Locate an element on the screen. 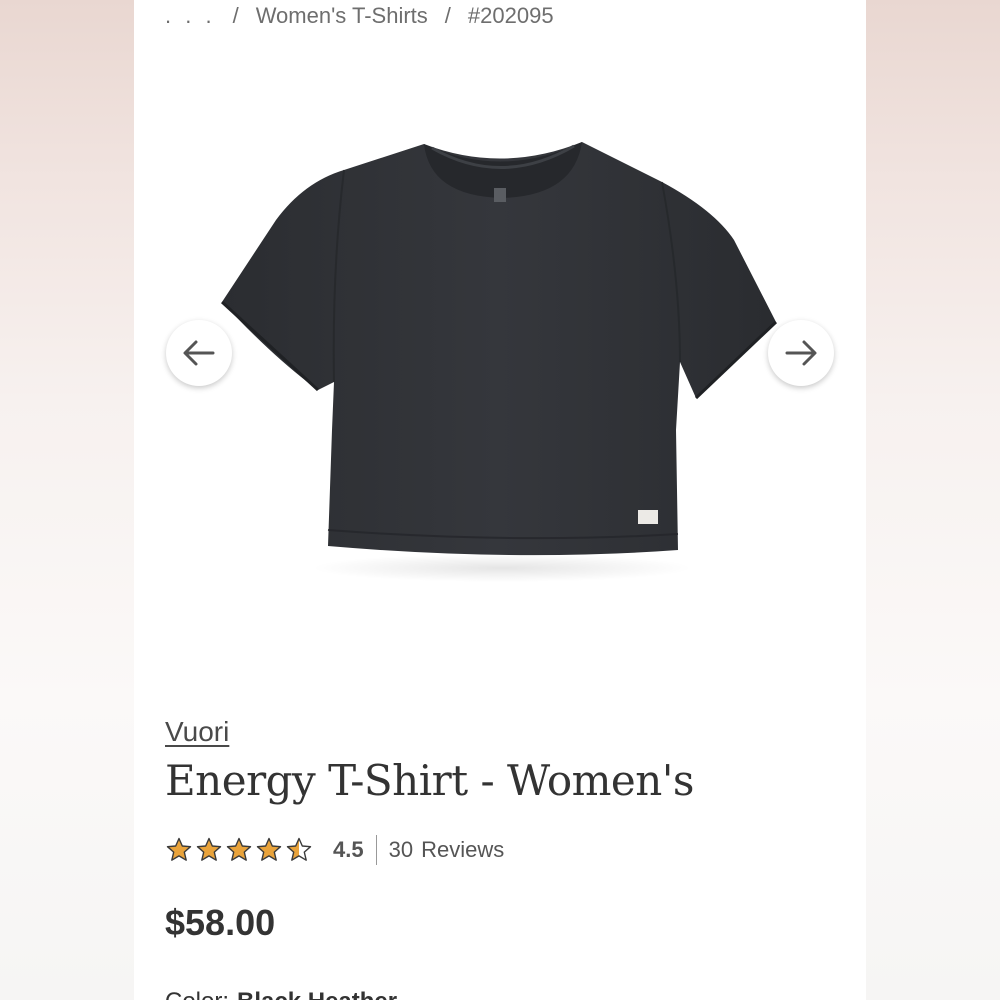  color-selection: Color: Black Heather is located at coordinates (281, 994).